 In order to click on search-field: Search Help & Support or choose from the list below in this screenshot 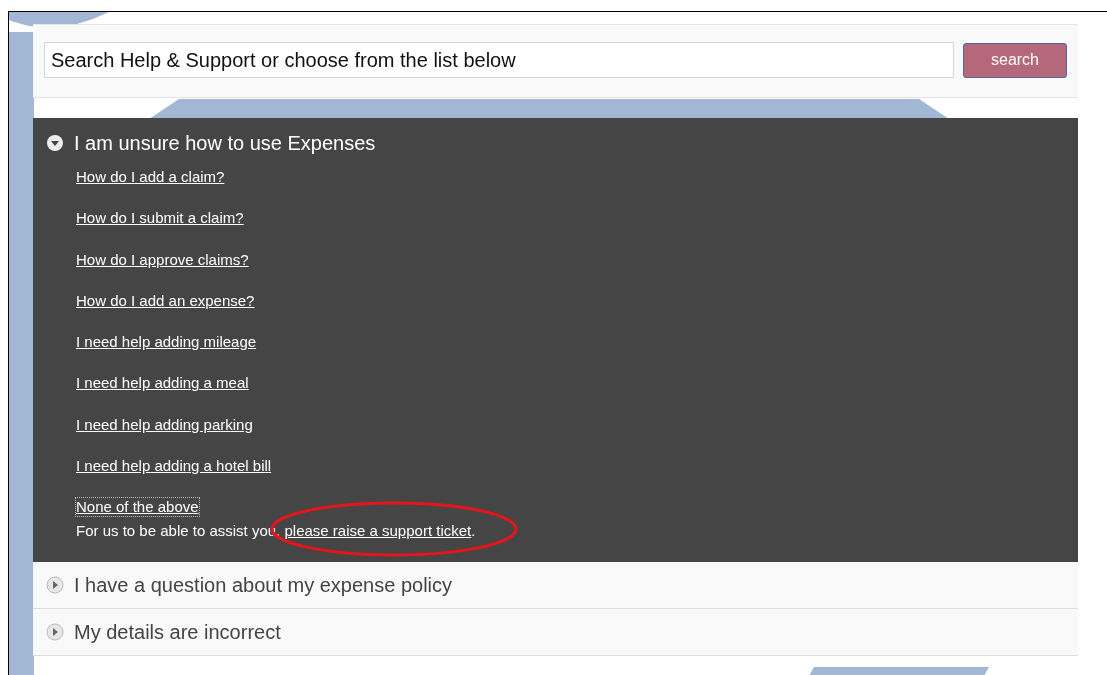, I will do `click(499, 60)`.